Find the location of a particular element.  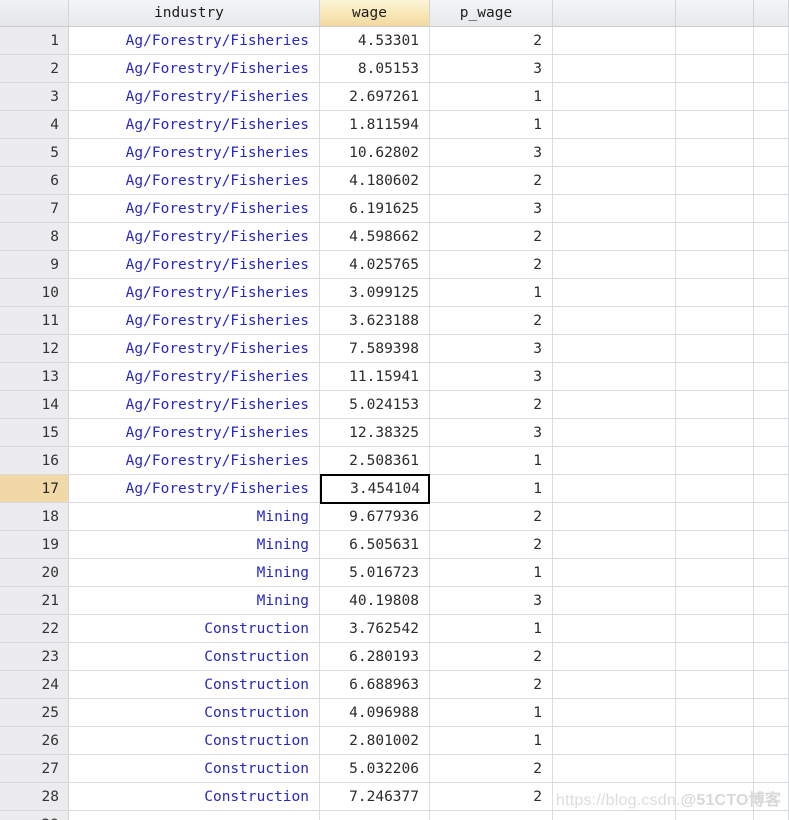

row-number-cell: 21 is located at coordinates (34, 600).